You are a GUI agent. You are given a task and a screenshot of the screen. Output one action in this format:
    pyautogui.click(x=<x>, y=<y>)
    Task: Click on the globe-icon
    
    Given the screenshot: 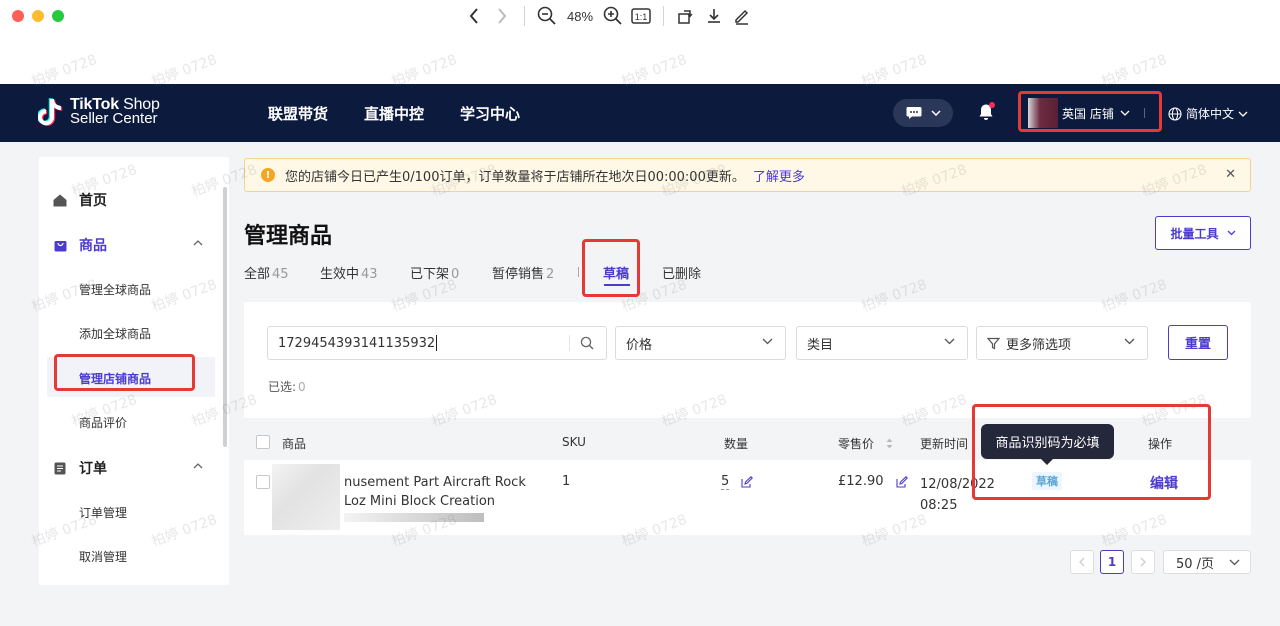 What is the action you would take?
    pyautogui.click(x=1175, y=113)
    